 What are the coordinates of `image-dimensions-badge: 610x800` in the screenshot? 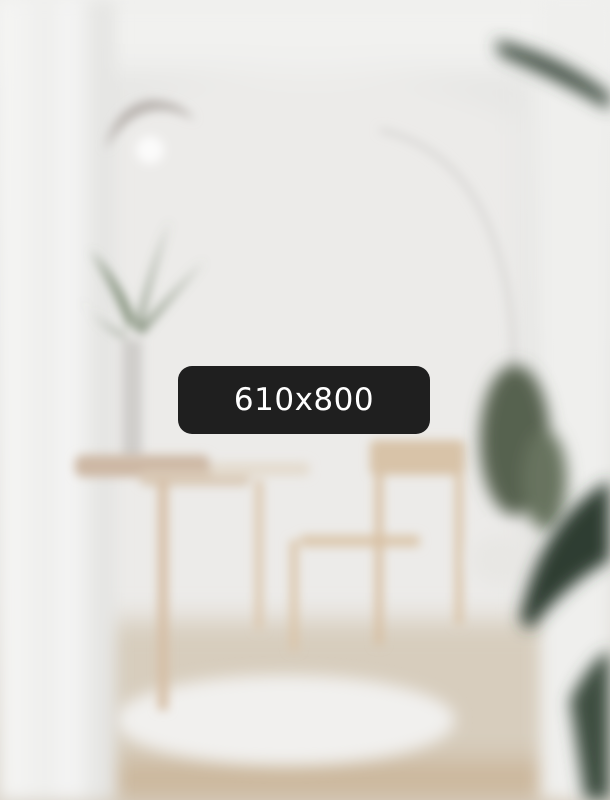 It's located at (304, 400).